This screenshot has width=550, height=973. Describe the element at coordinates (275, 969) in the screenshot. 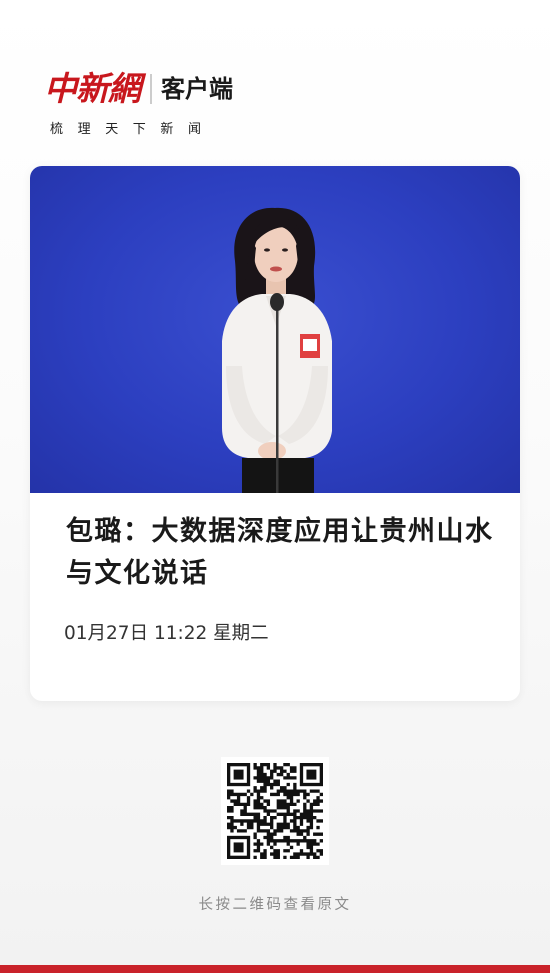

I see `bottom-accent-bar` at that location.